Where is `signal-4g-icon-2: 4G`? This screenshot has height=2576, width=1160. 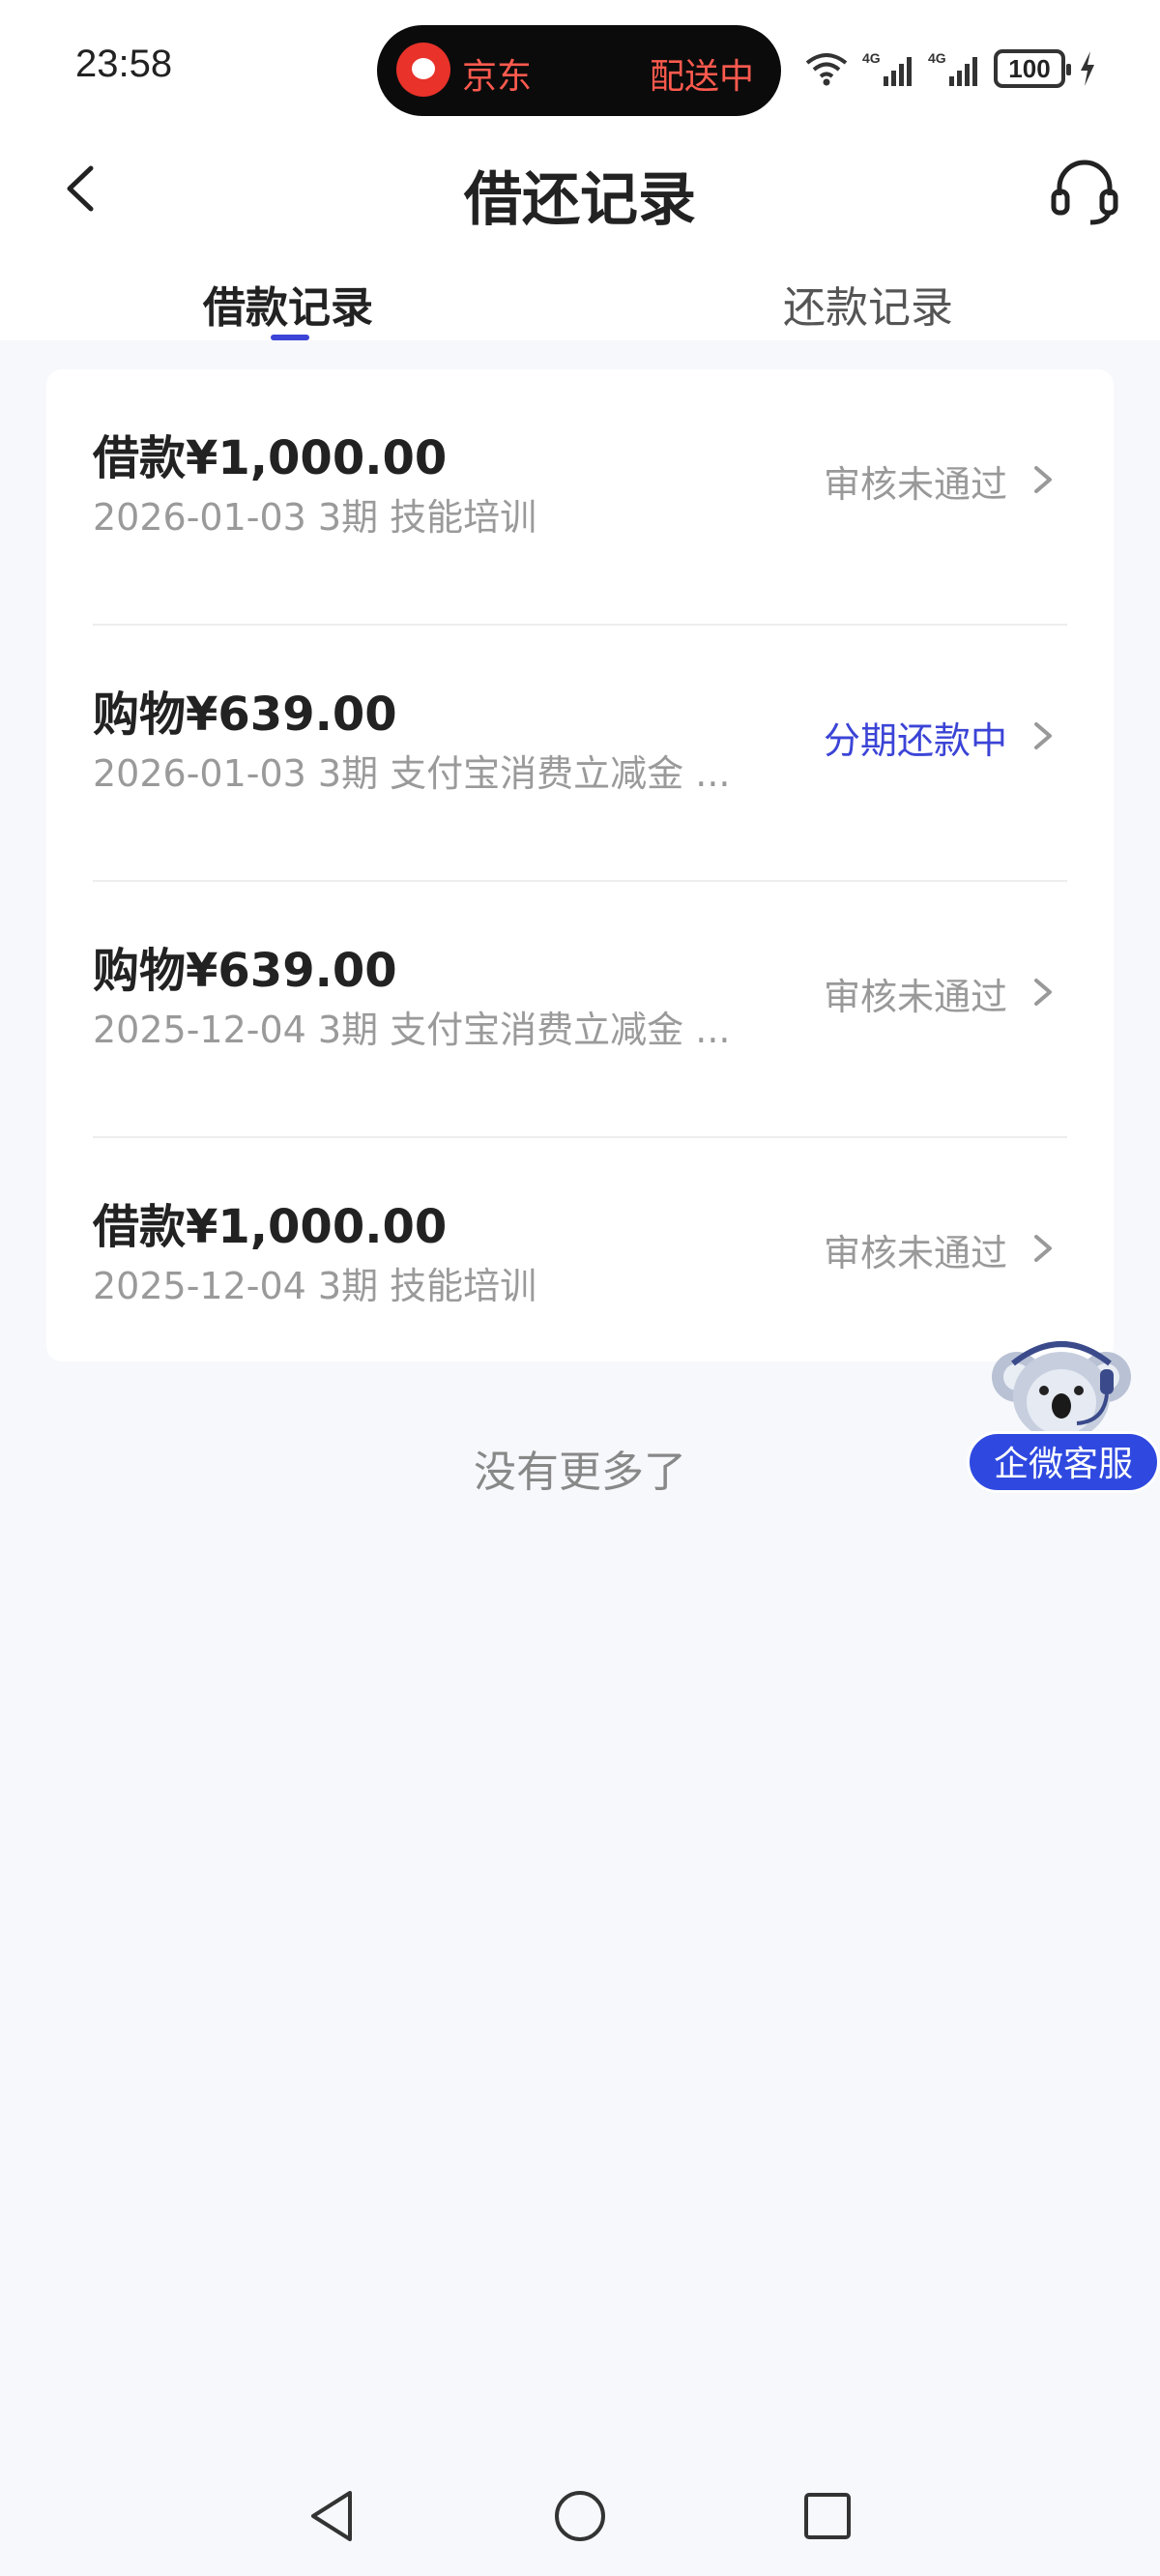 signal-4g-icon-2: 4G is located at coordinates (953, 68).